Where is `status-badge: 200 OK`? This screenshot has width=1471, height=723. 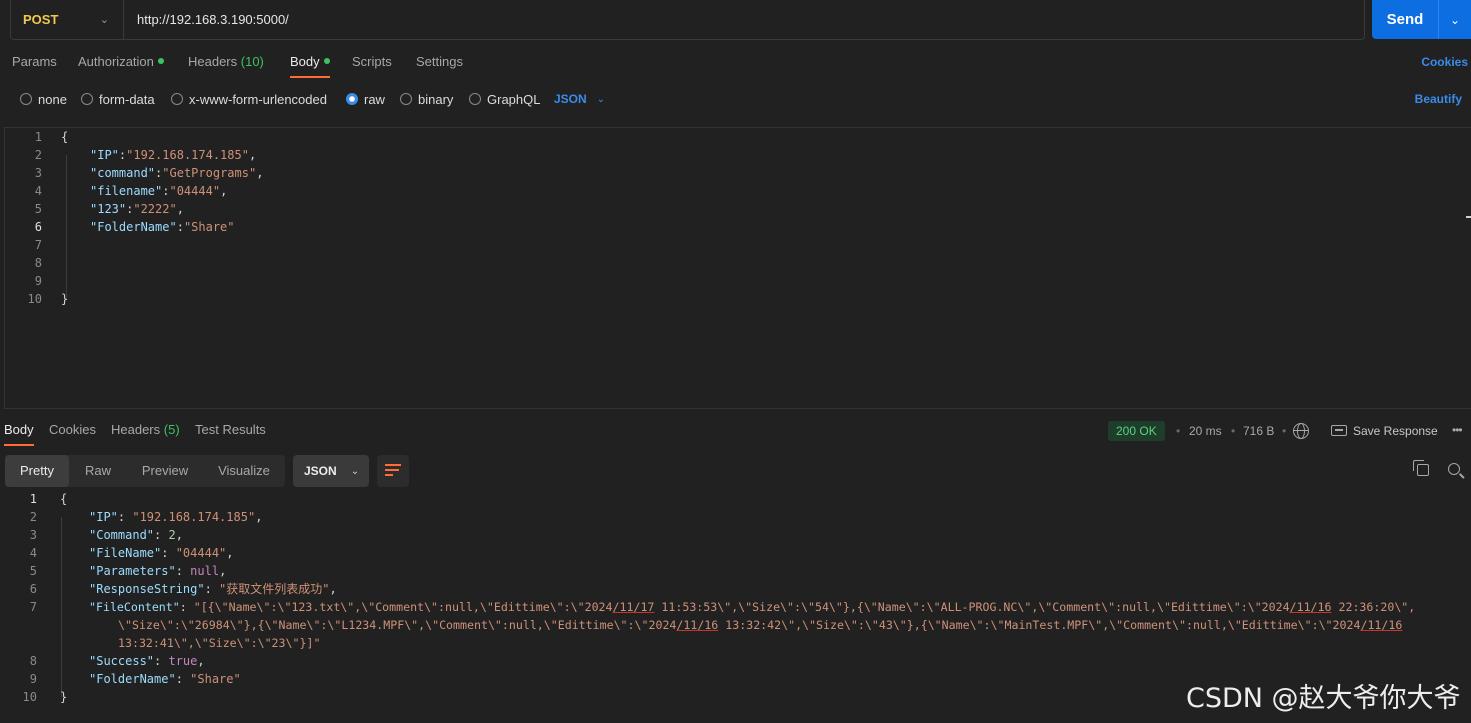 status-badge: 200 OK is located at coordinates (1136, 431).